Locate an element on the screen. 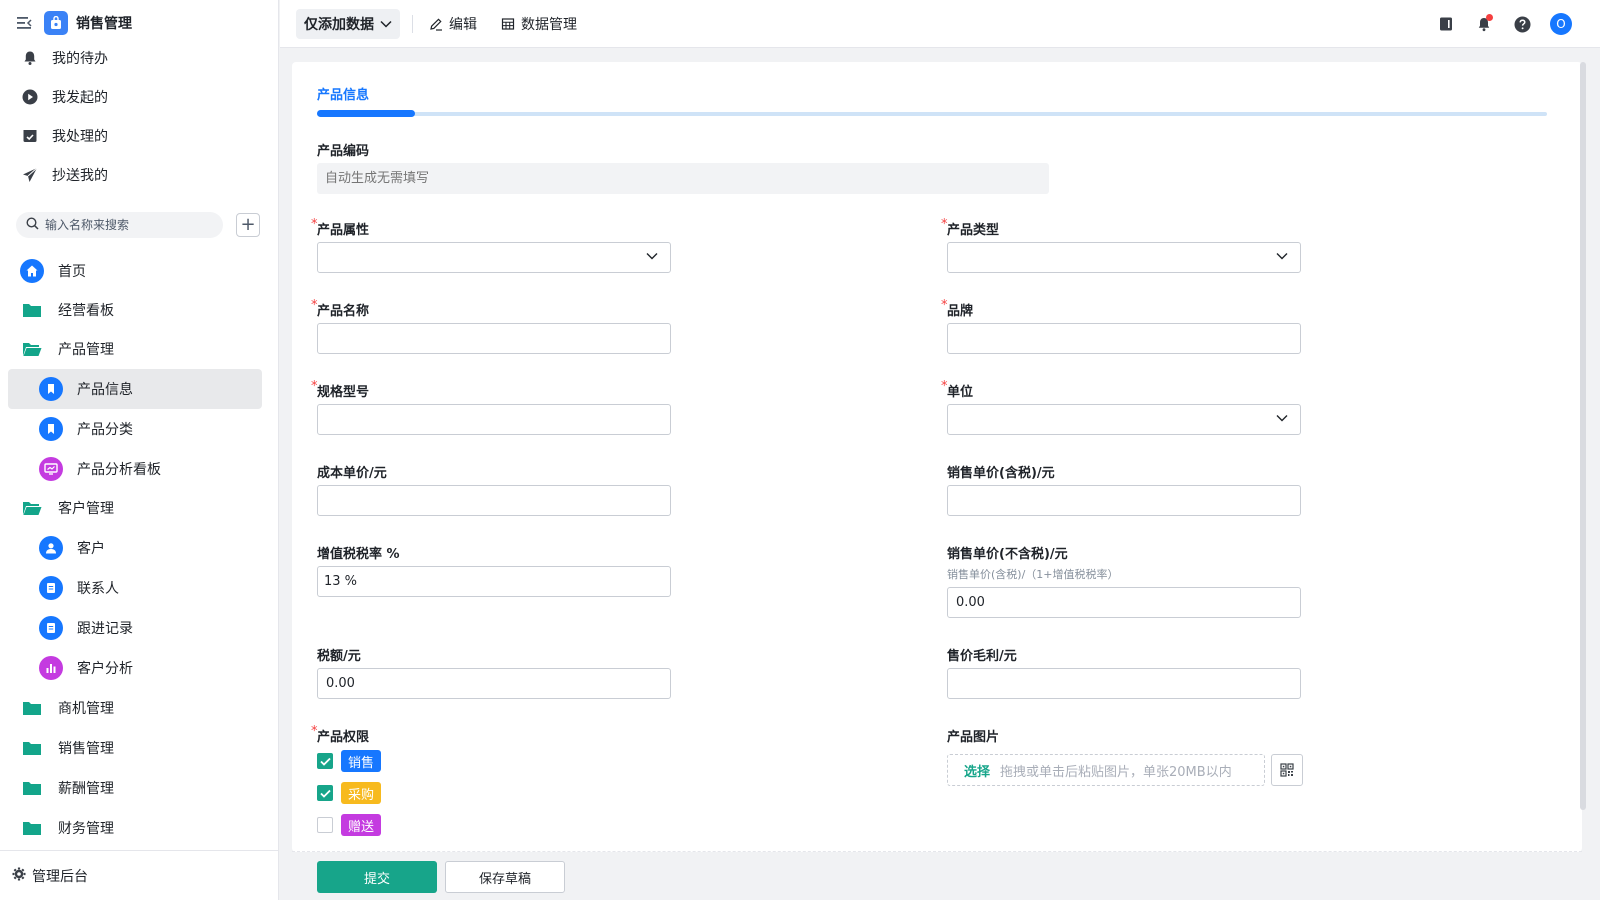 The image size is (1600, 900). permission-option-purchase: 采购 is located at coordinates (349, 793).